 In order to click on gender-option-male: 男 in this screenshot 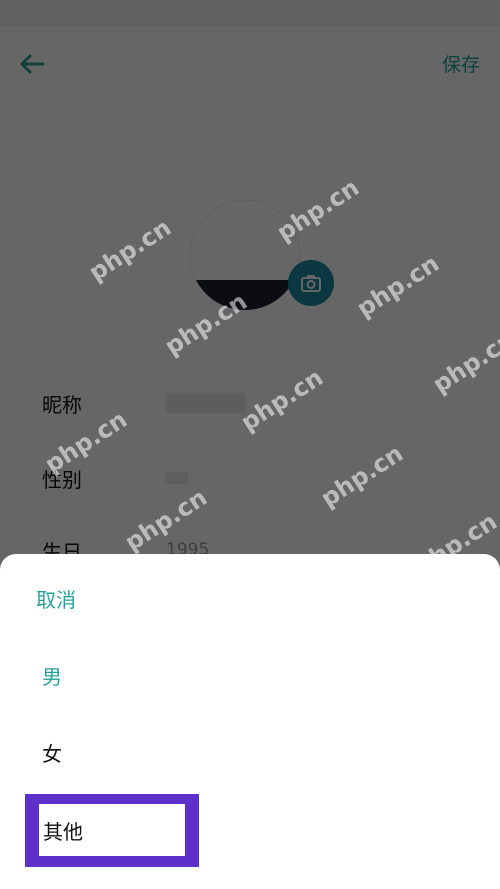, I will do `click(52, 675)`.